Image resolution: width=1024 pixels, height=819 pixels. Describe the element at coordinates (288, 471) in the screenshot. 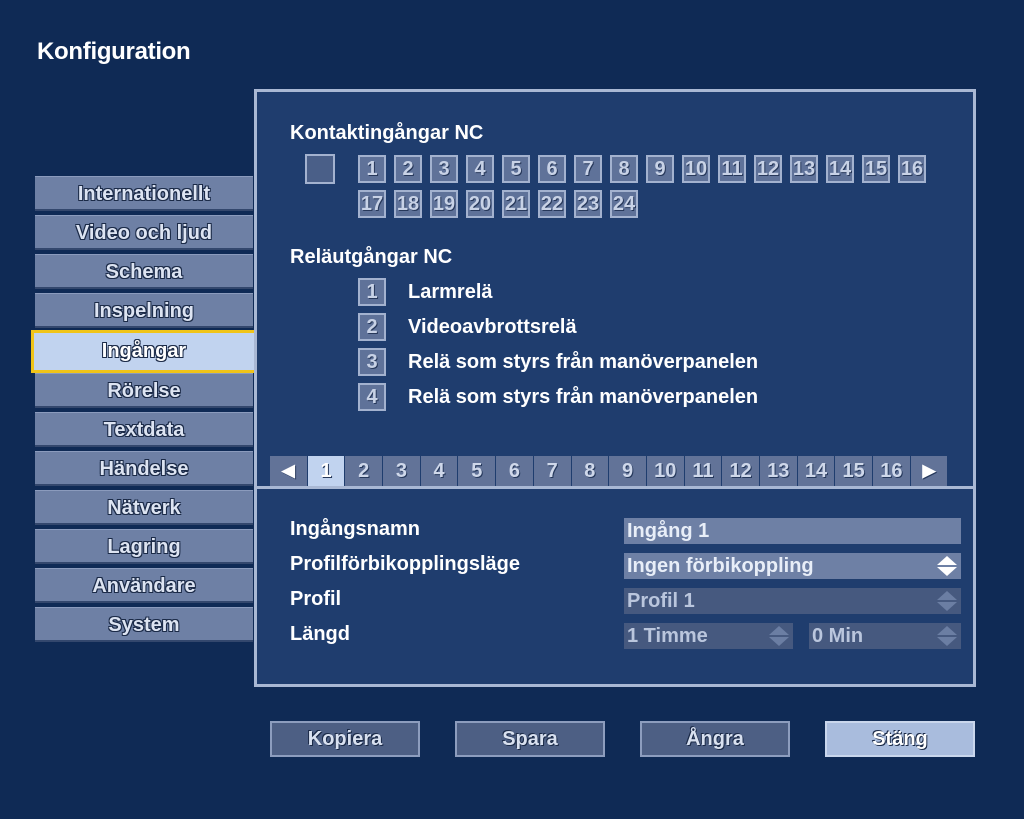

I see `tab-prev-arrow-icon: ◀` at that location.